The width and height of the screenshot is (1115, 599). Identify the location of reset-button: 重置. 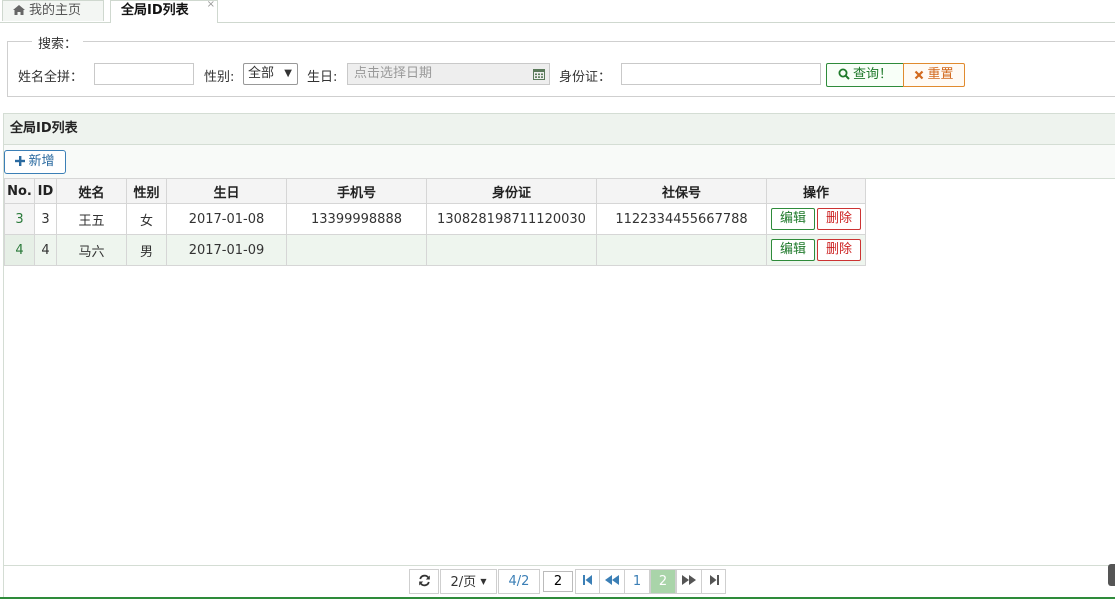
(934, 75).